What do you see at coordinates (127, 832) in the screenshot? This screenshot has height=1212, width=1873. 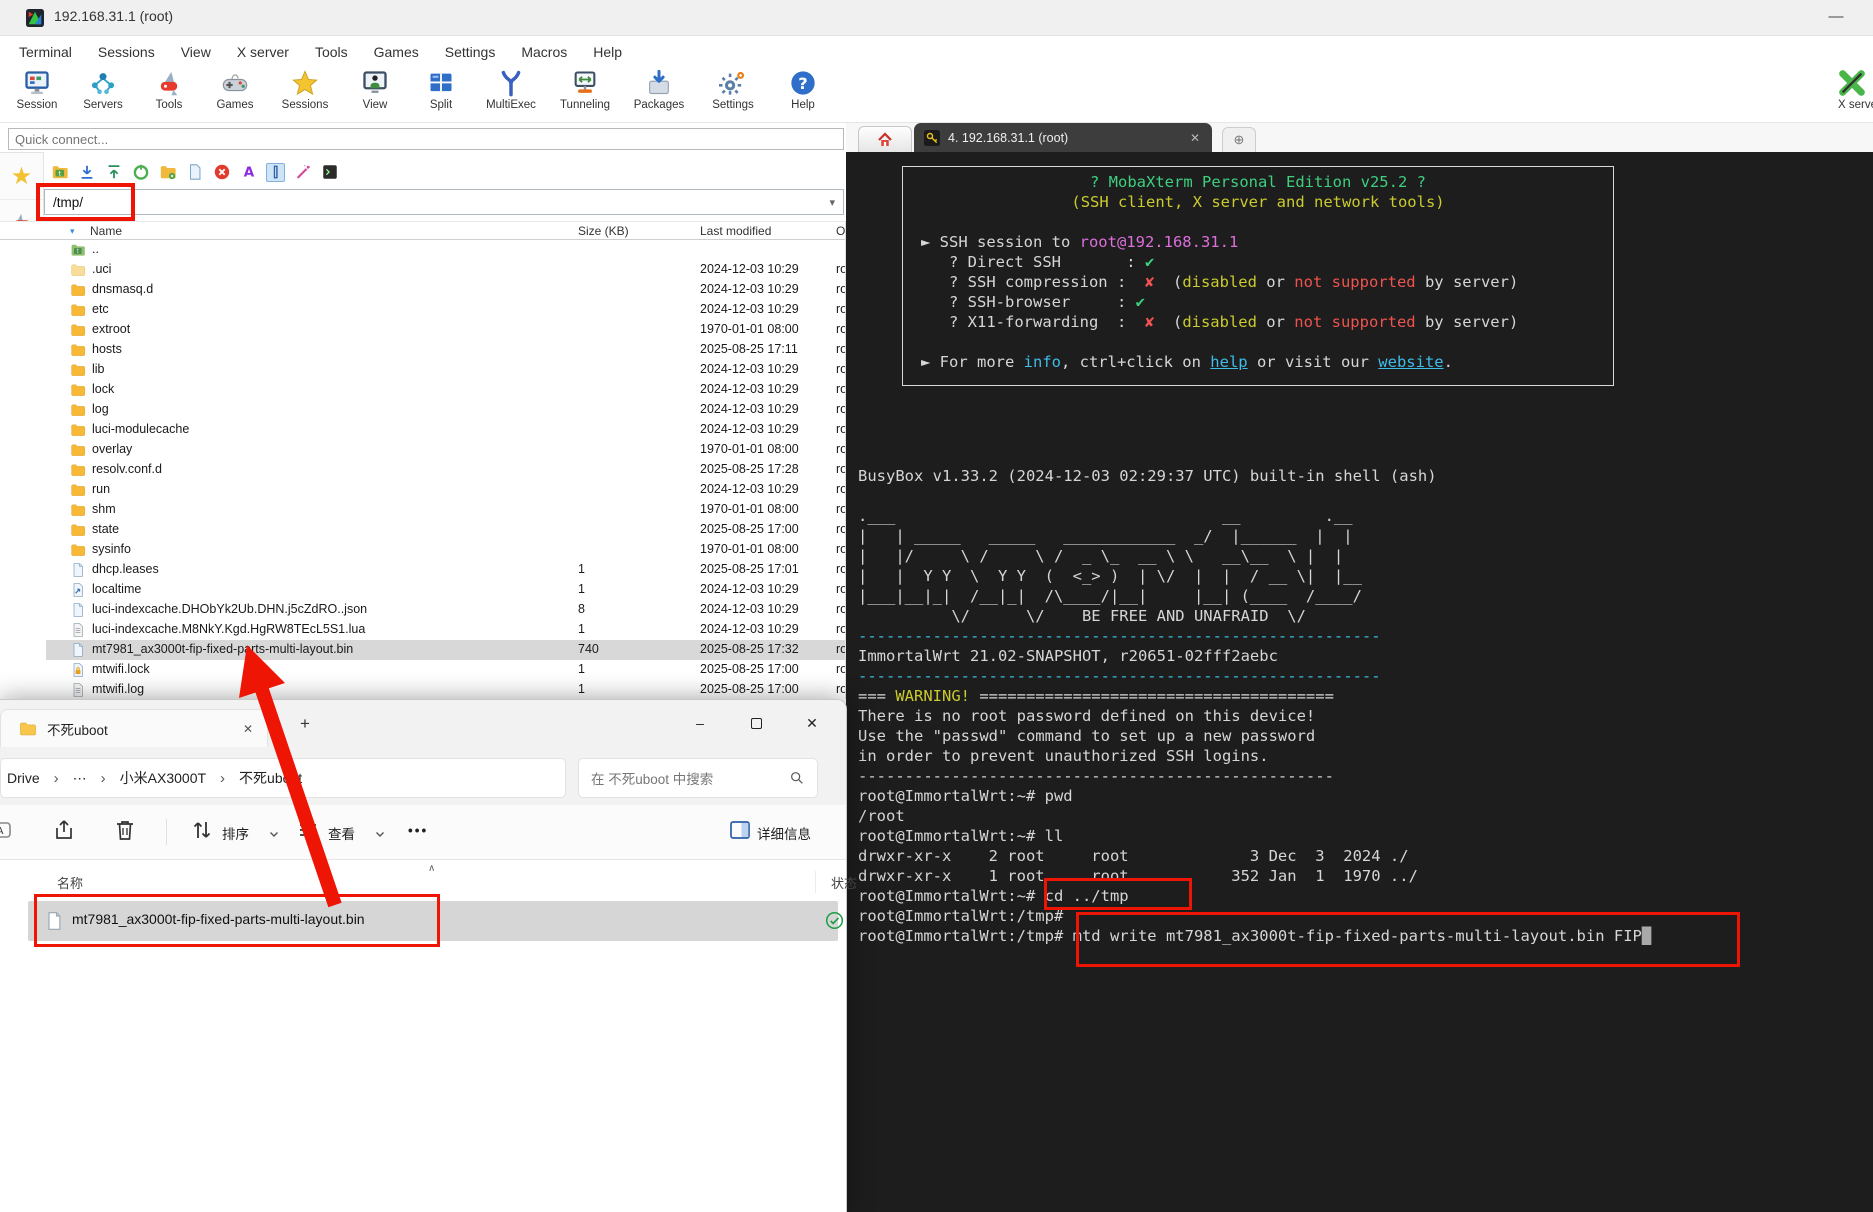 I see `delete-button` at bounding box center [127, 832].